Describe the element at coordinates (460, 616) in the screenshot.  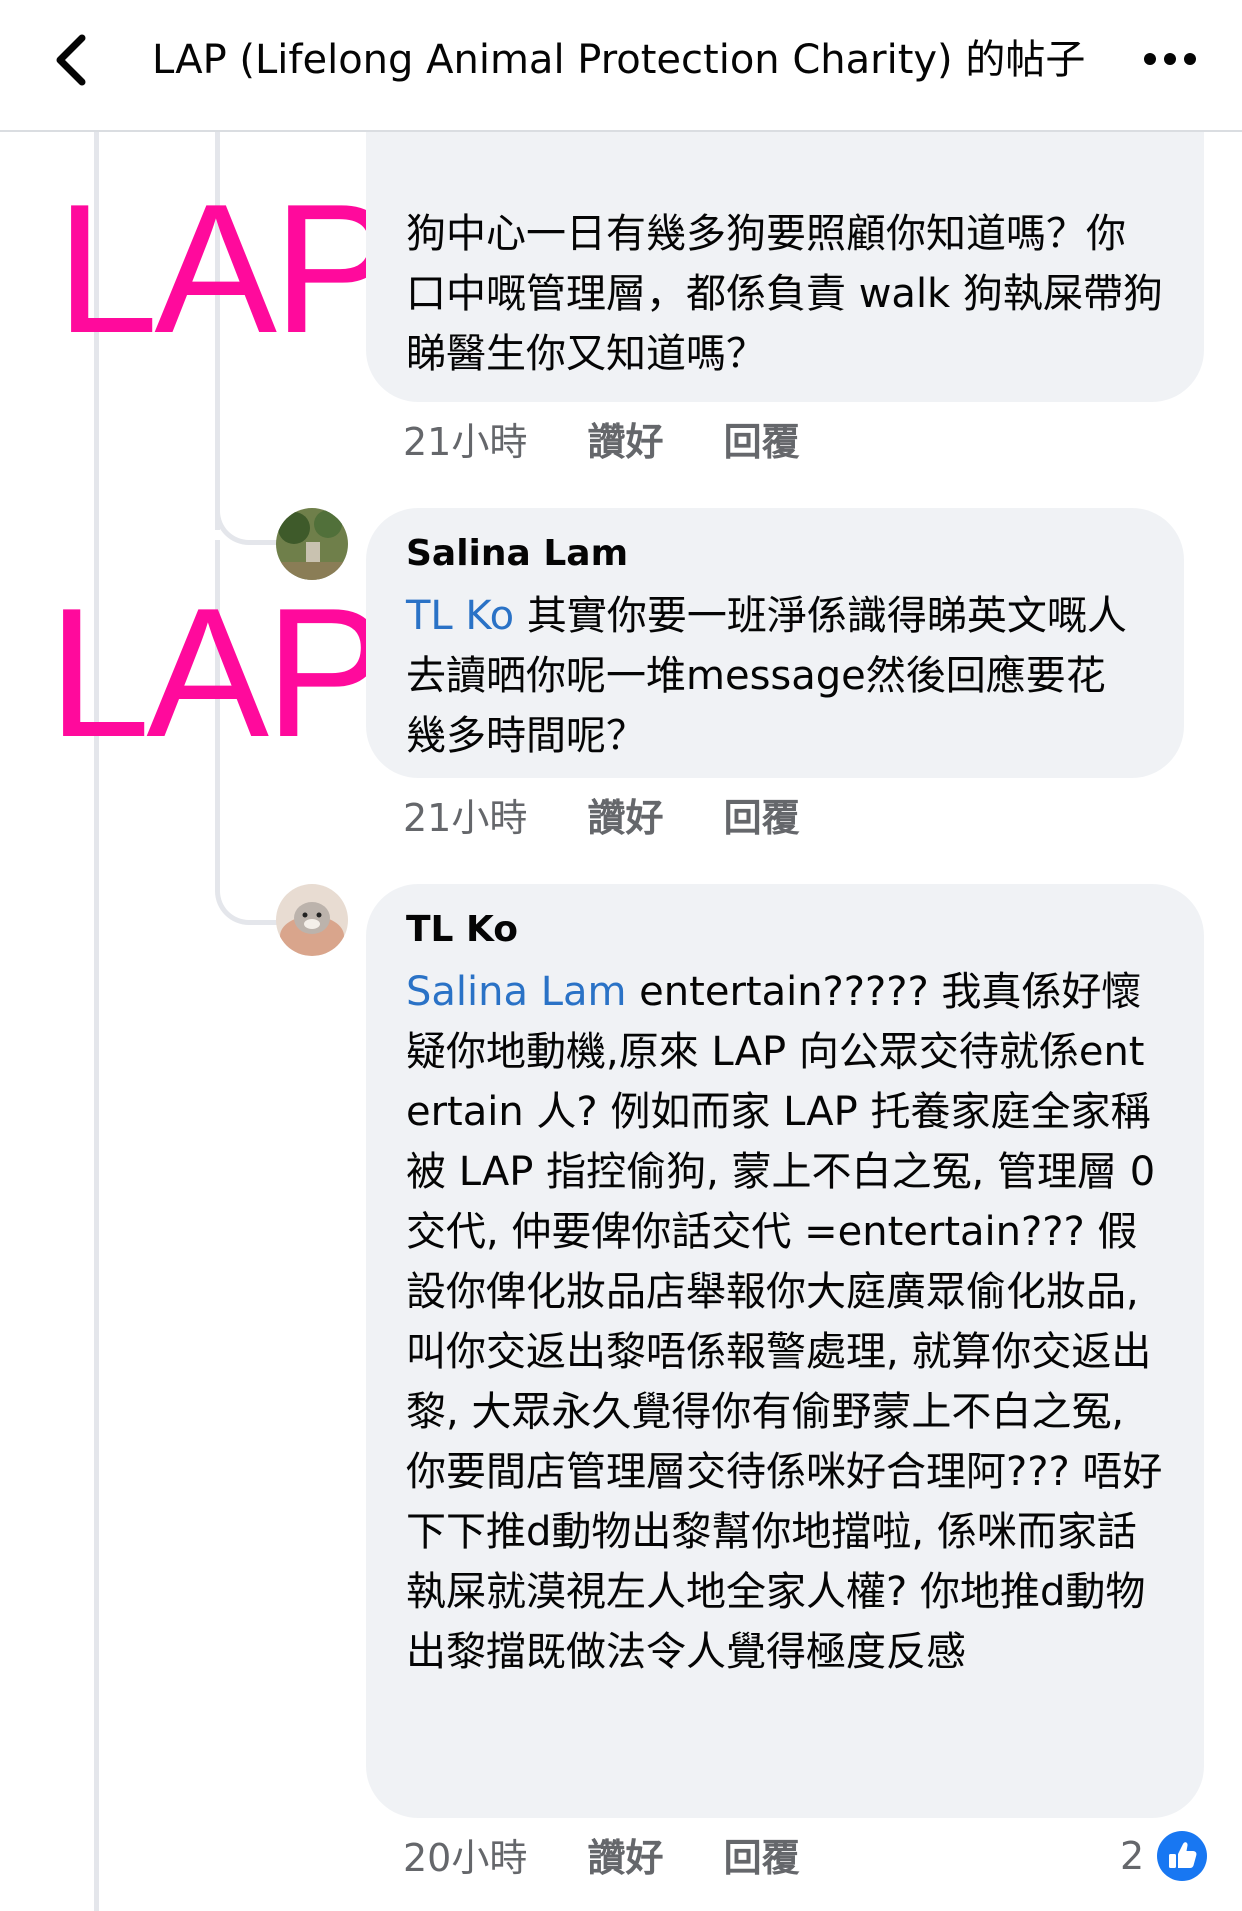
I see `mention-link: TL Ko` at that location.